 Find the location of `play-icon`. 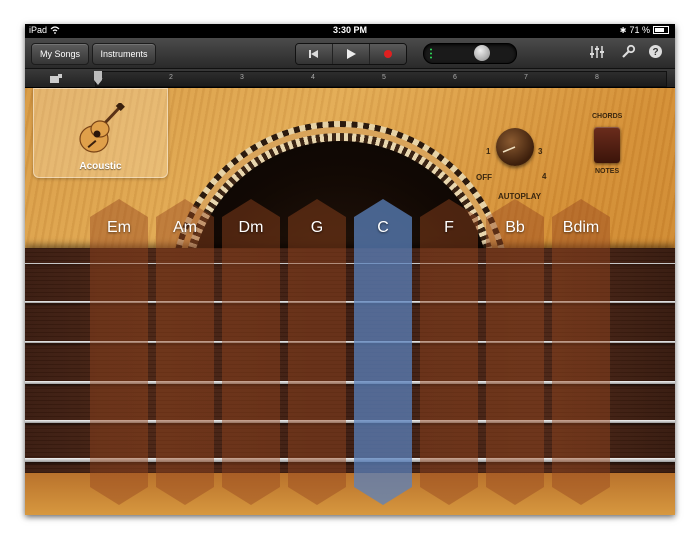

play-icon is located at coordinates (351, 54).